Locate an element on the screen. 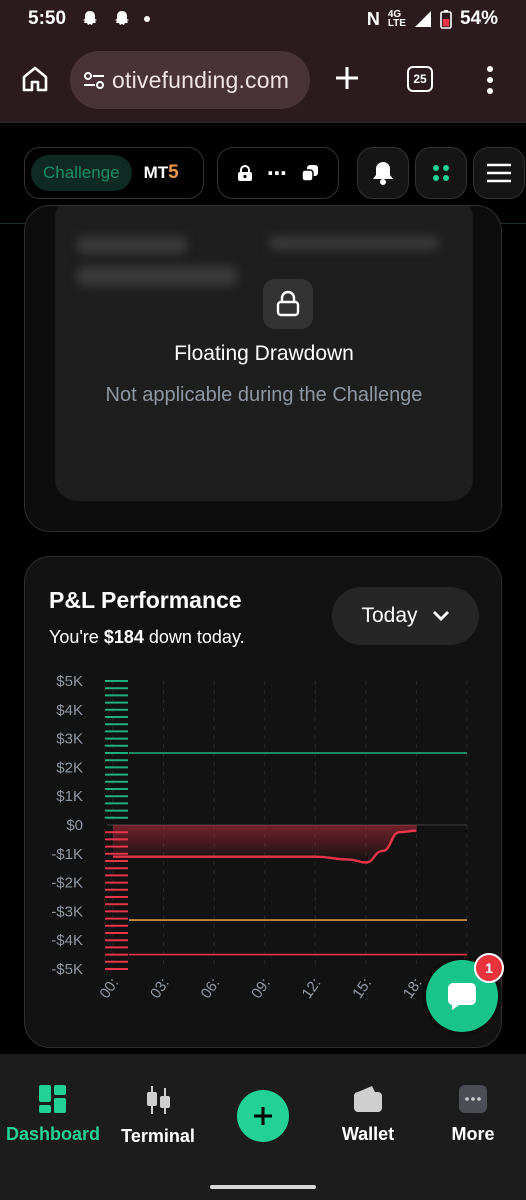 Image resolution: width=526 pixels, height=1200 pixels. tab-count: 25 is located at coordinates (420, 79).